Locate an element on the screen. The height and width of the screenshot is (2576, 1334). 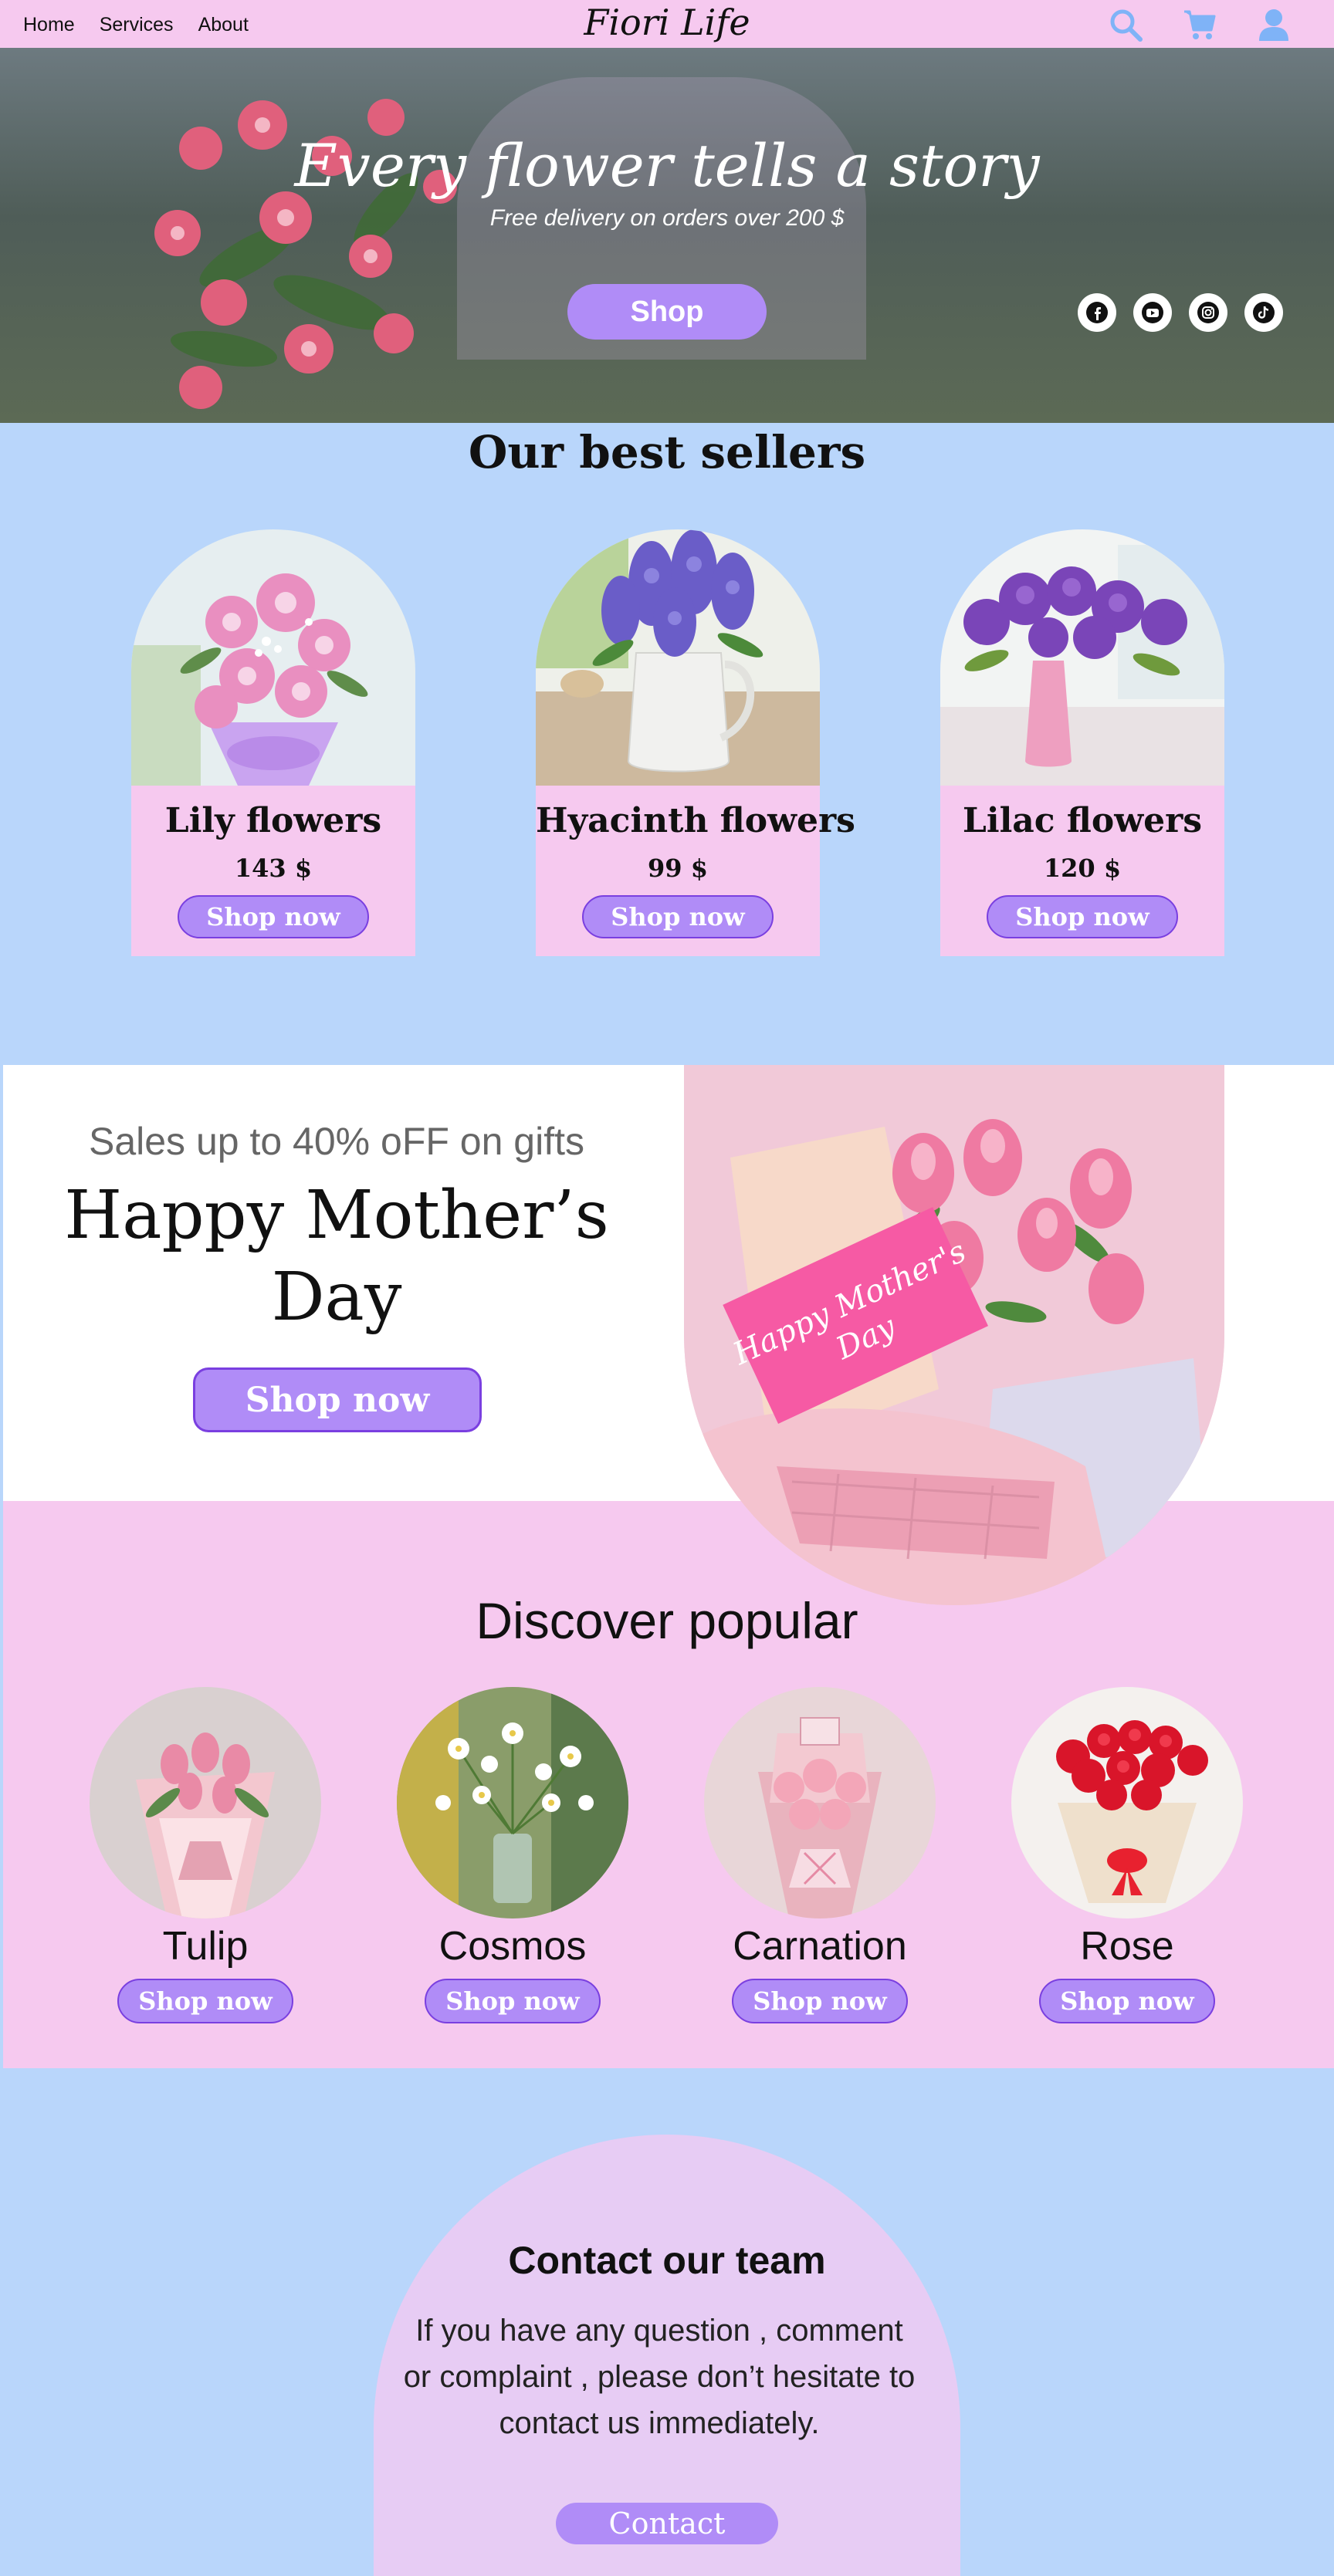
popular-item-name: Tulip is located at coordinates (205, 1946).